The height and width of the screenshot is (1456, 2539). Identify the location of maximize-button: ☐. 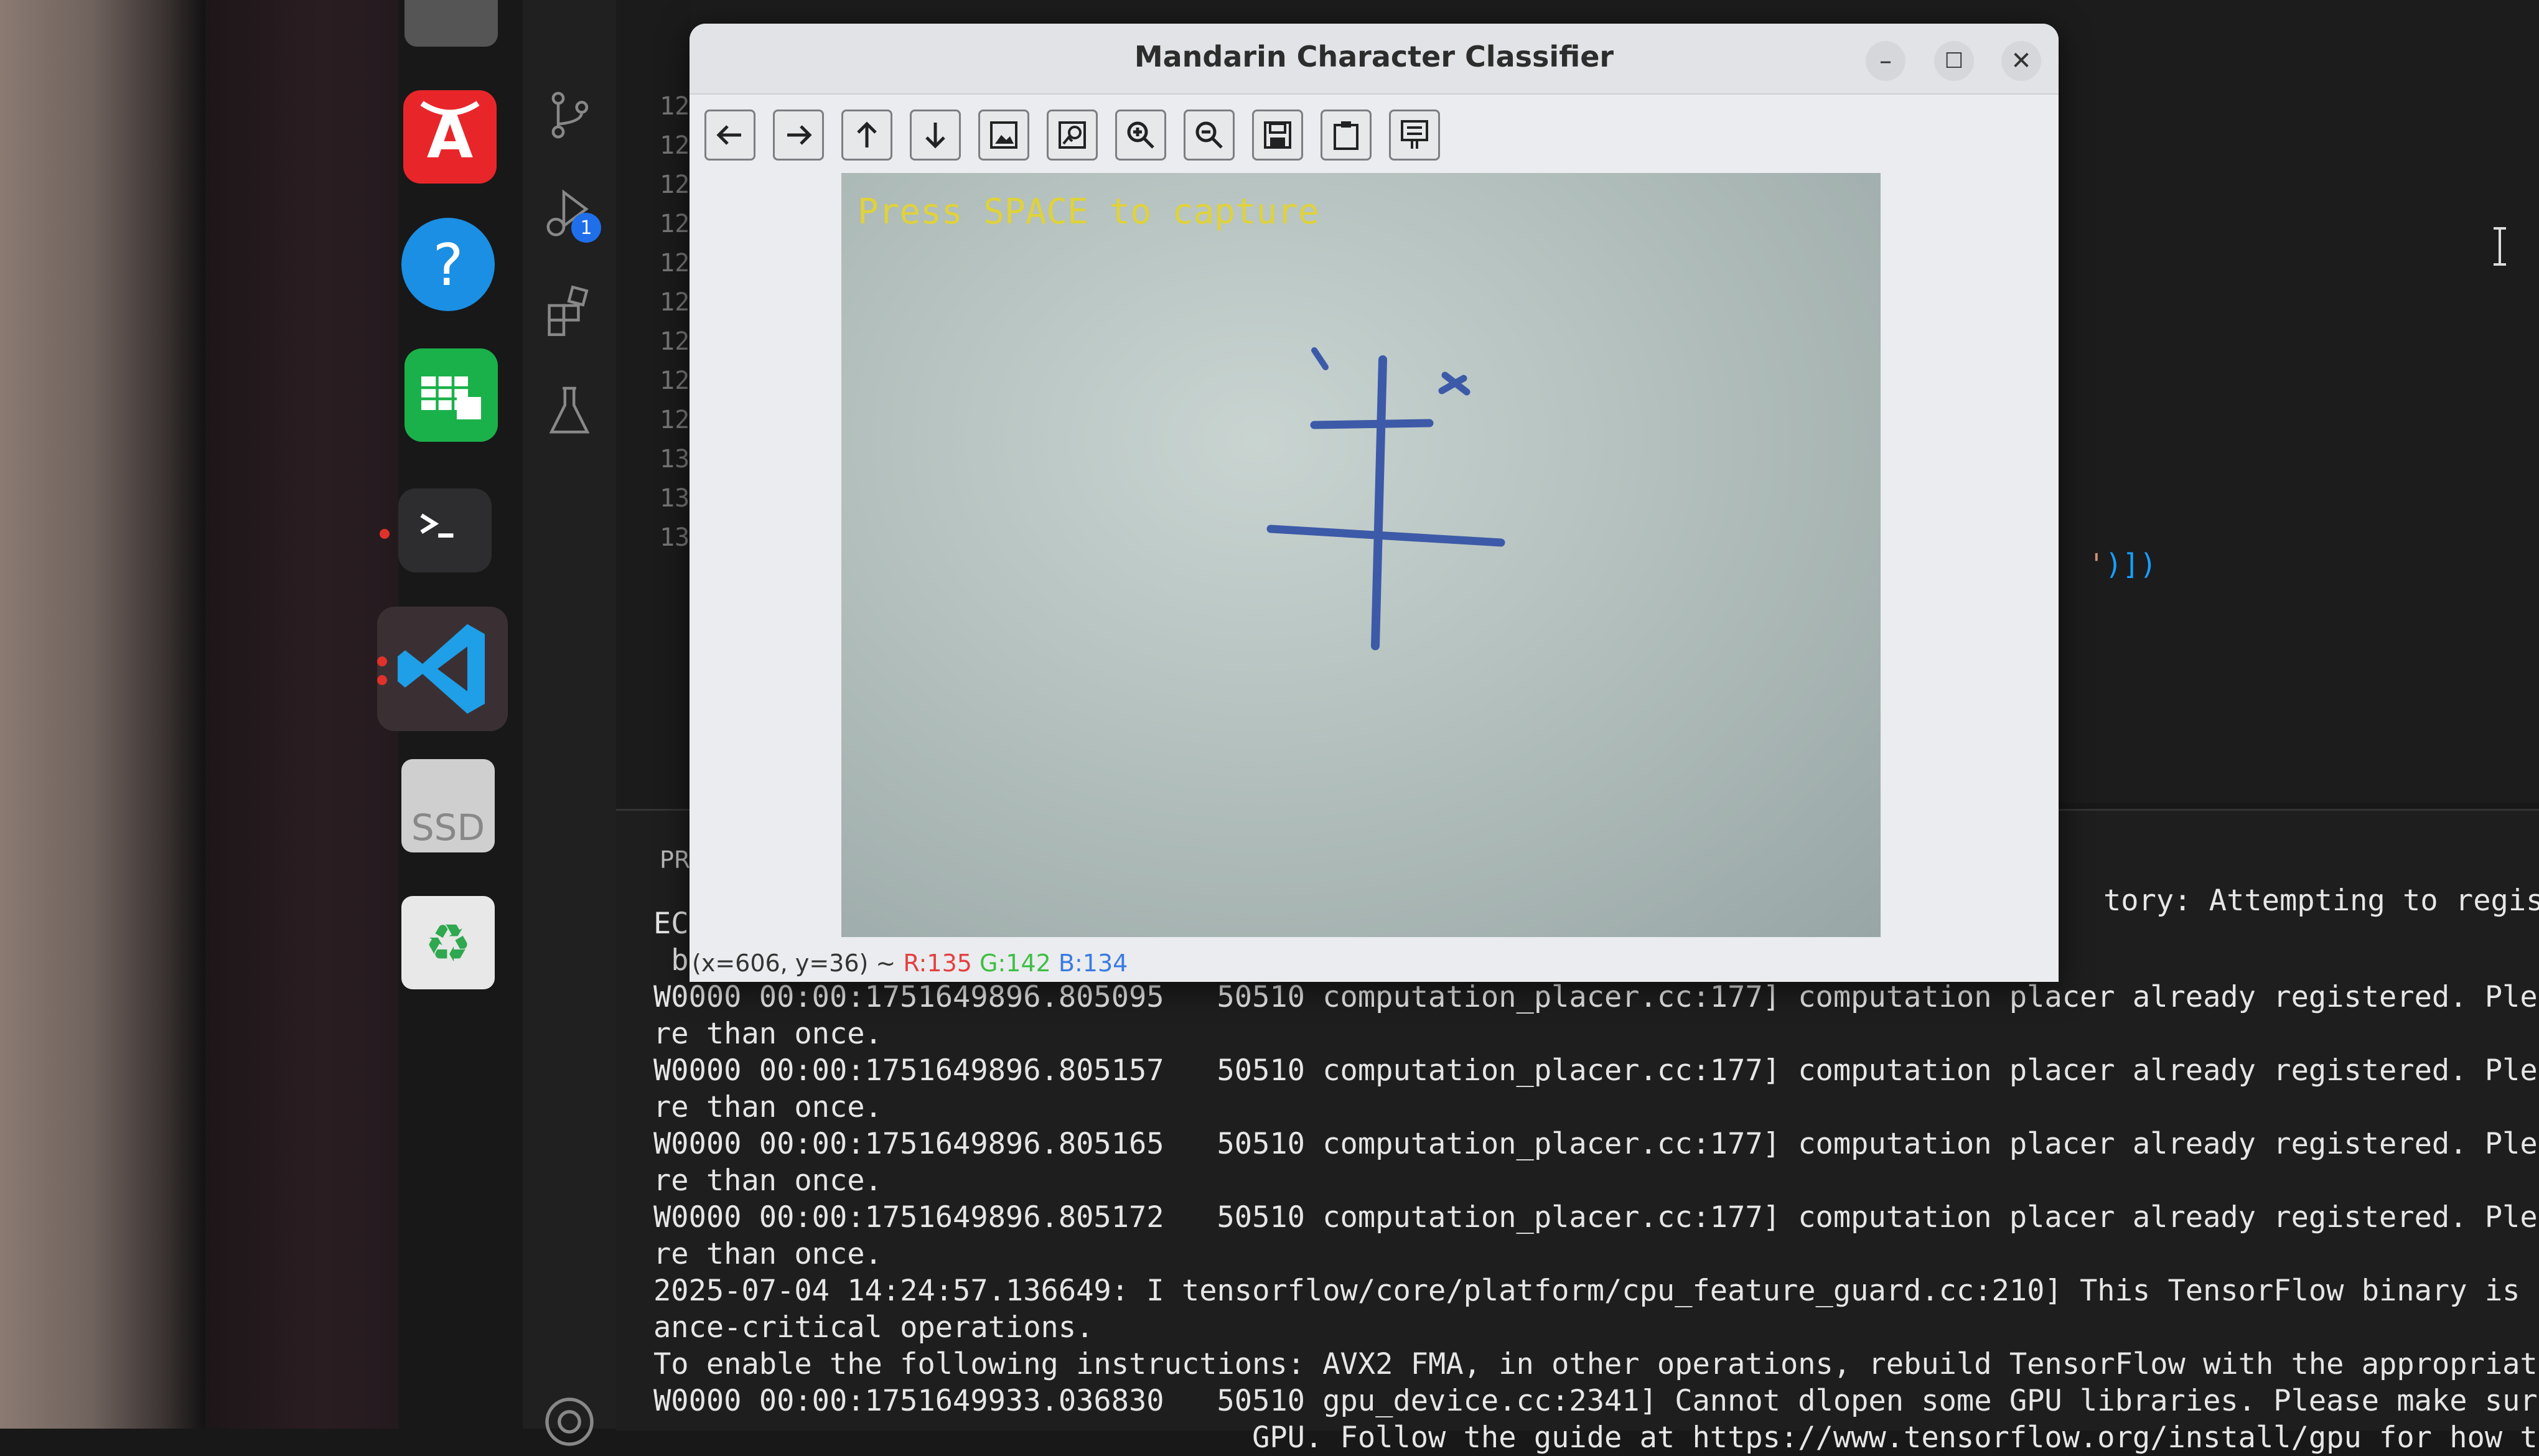
(1954, 61).